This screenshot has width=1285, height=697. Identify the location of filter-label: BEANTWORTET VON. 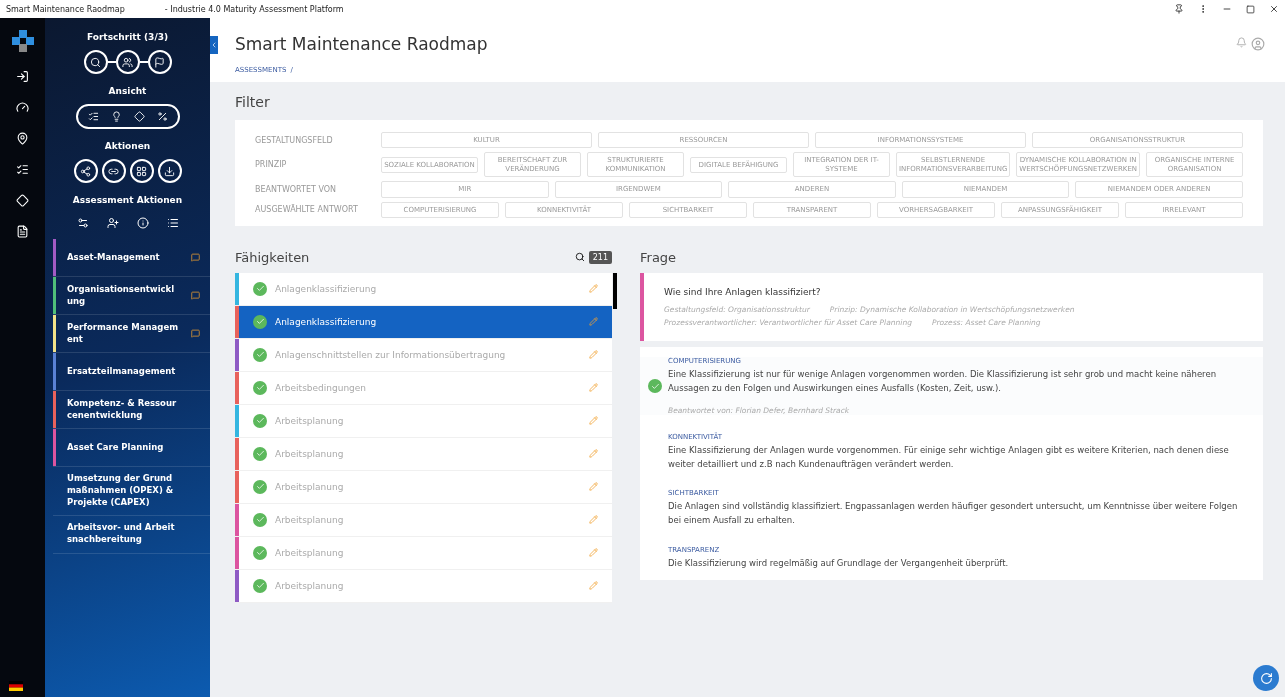
(296, 189).